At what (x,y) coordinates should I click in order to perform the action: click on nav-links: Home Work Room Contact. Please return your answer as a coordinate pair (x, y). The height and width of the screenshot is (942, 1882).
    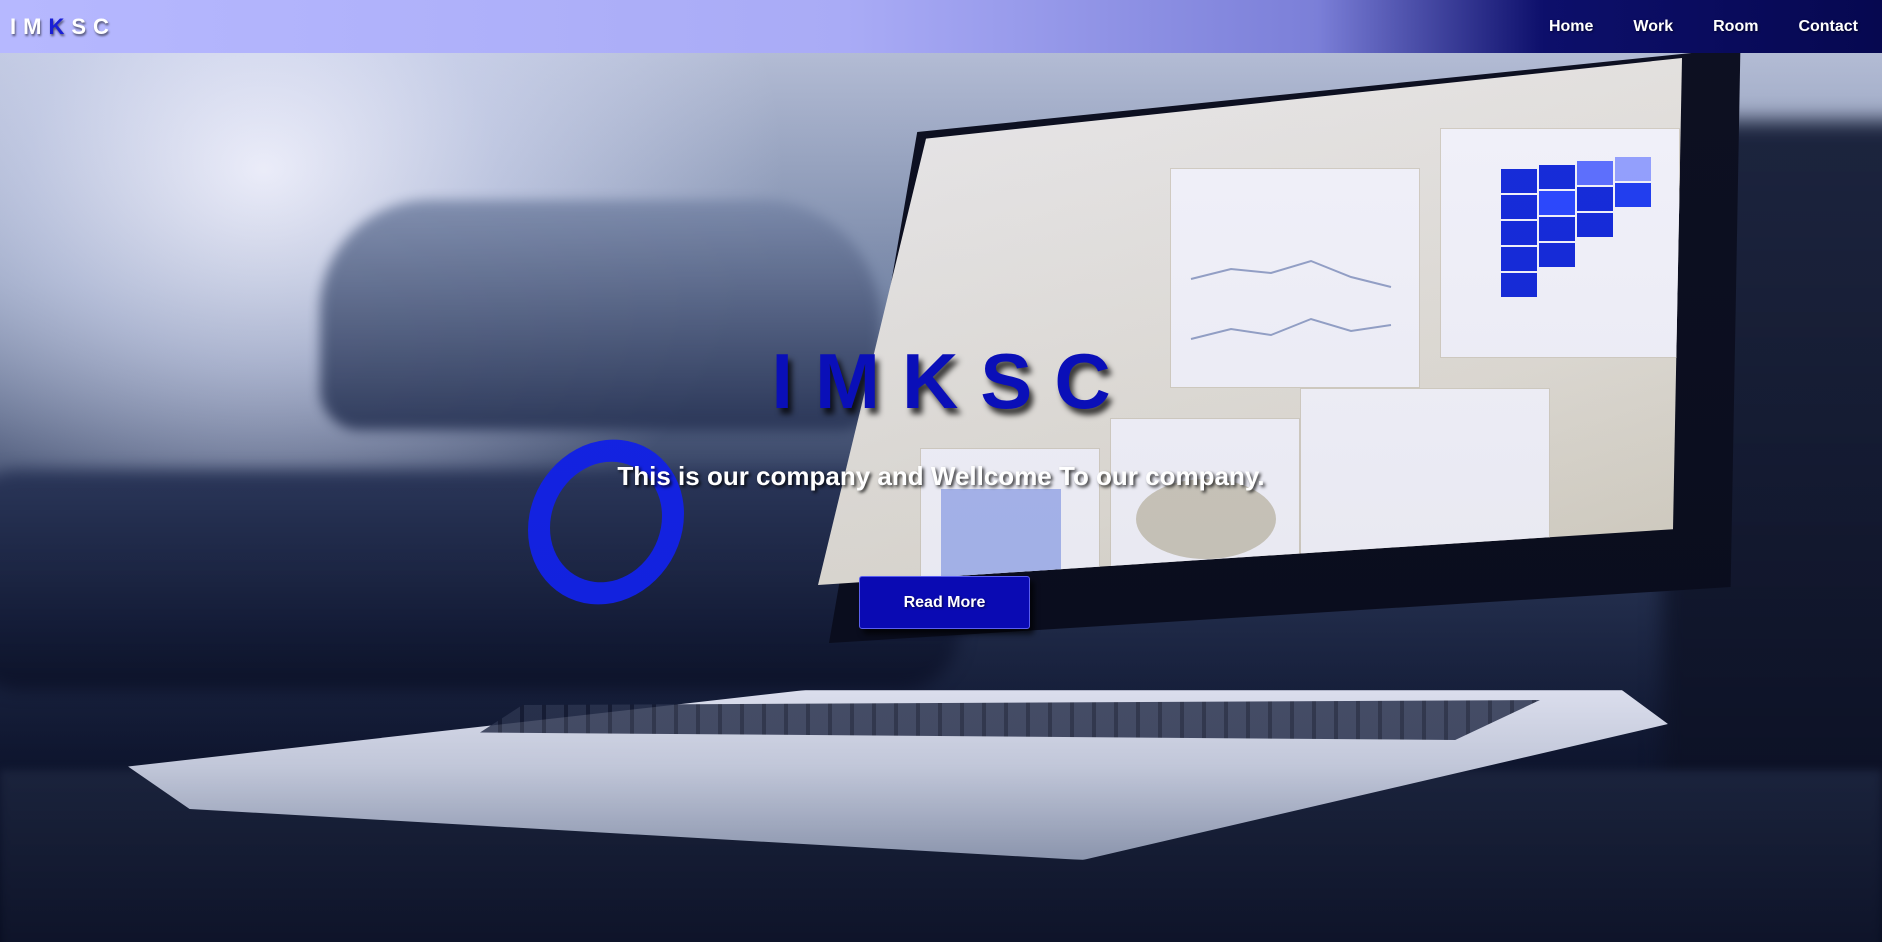
    Looking at the image, I should click on (1683, 27).